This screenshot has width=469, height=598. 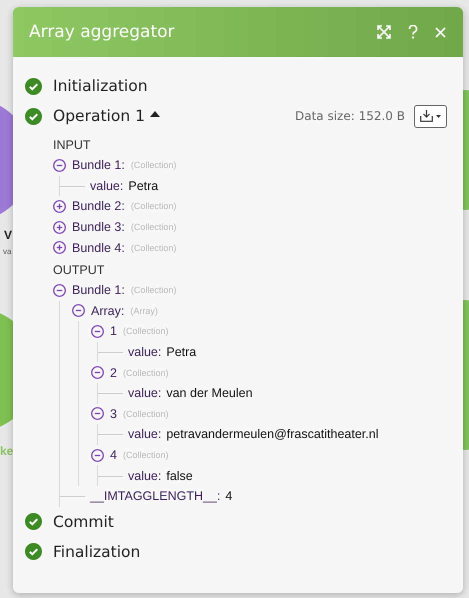 I want to click on help-icon, so click(x=413, y=32).